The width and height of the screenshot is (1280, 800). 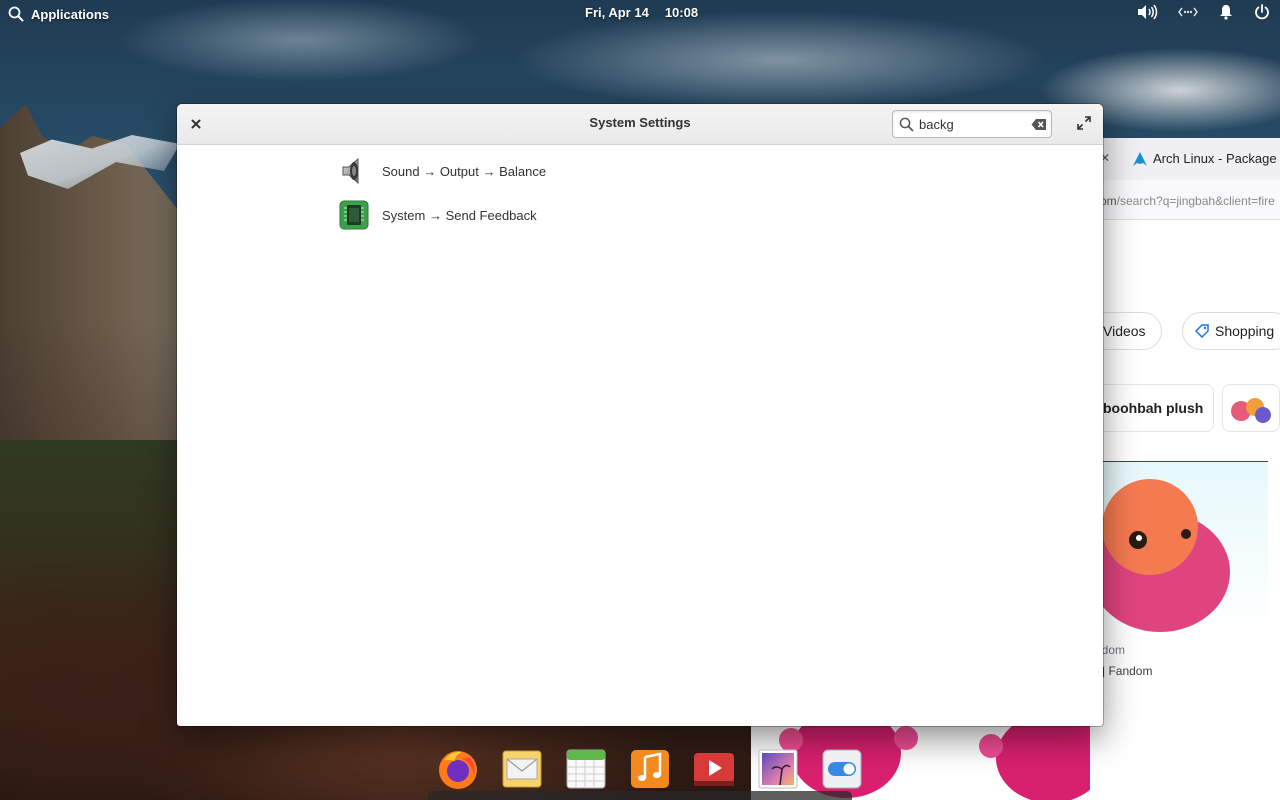 I want to click on browser-tab-title: Arch Linux - Package Se, so click(x=1216, y=158).